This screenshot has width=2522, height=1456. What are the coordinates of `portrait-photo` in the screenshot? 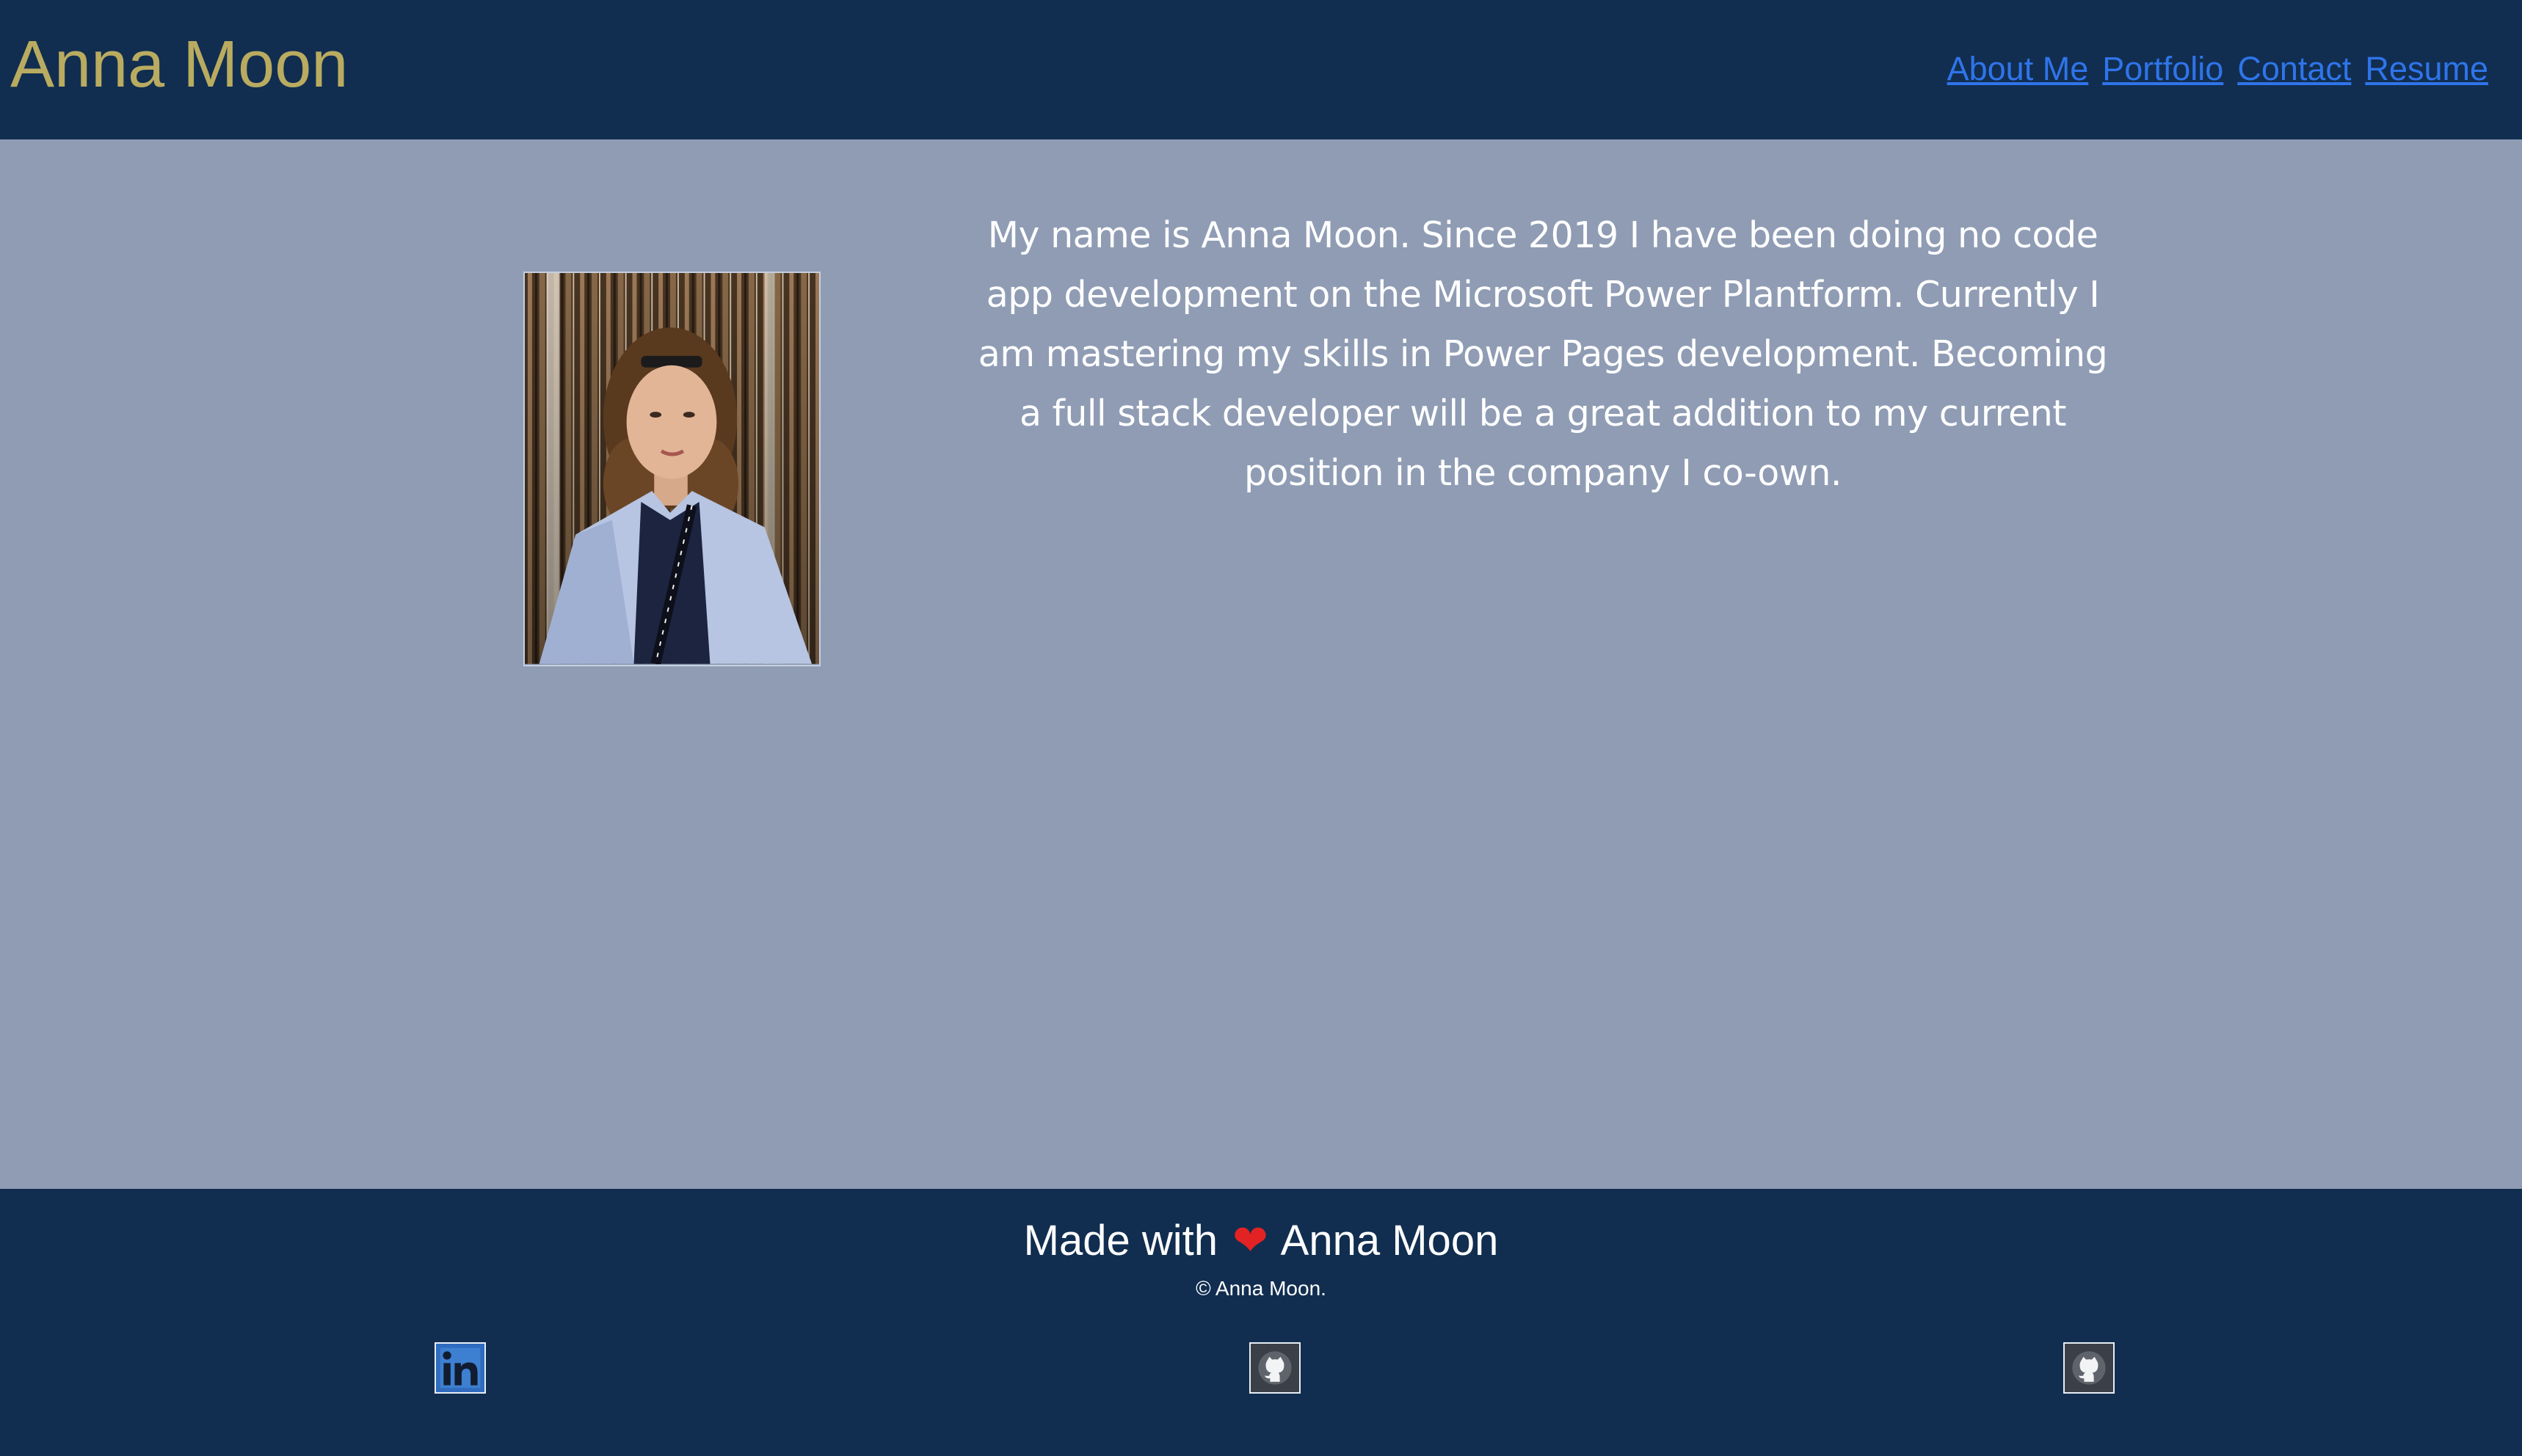 It's located at (672, 469).